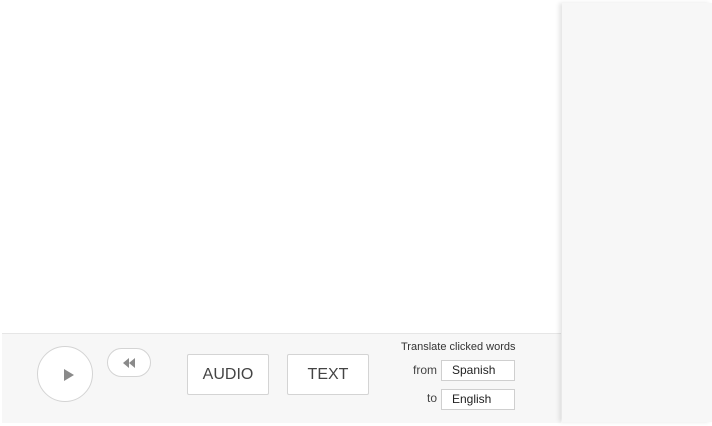 The image size is (712, 426). Describe the element at coordinates (69, 375) in the screenshot. I see `play-icon` at that location.